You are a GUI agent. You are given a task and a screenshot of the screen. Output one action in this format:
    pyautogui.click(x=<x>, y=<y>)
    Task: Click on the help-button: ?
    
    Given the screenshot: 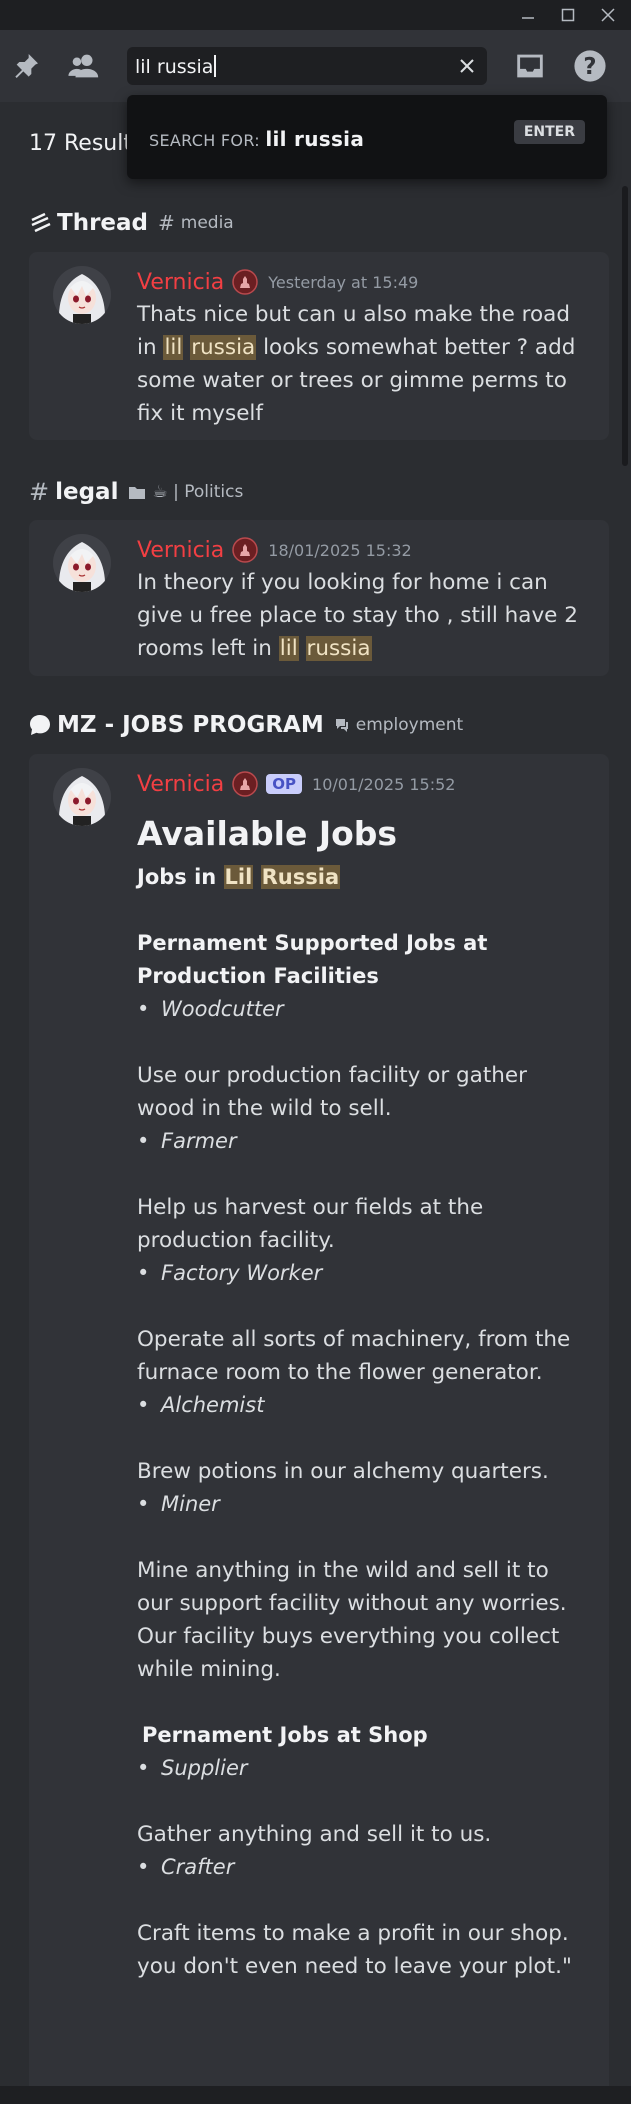 What is the action you would take?
    pyautogui.click(x=590, y=66)
    